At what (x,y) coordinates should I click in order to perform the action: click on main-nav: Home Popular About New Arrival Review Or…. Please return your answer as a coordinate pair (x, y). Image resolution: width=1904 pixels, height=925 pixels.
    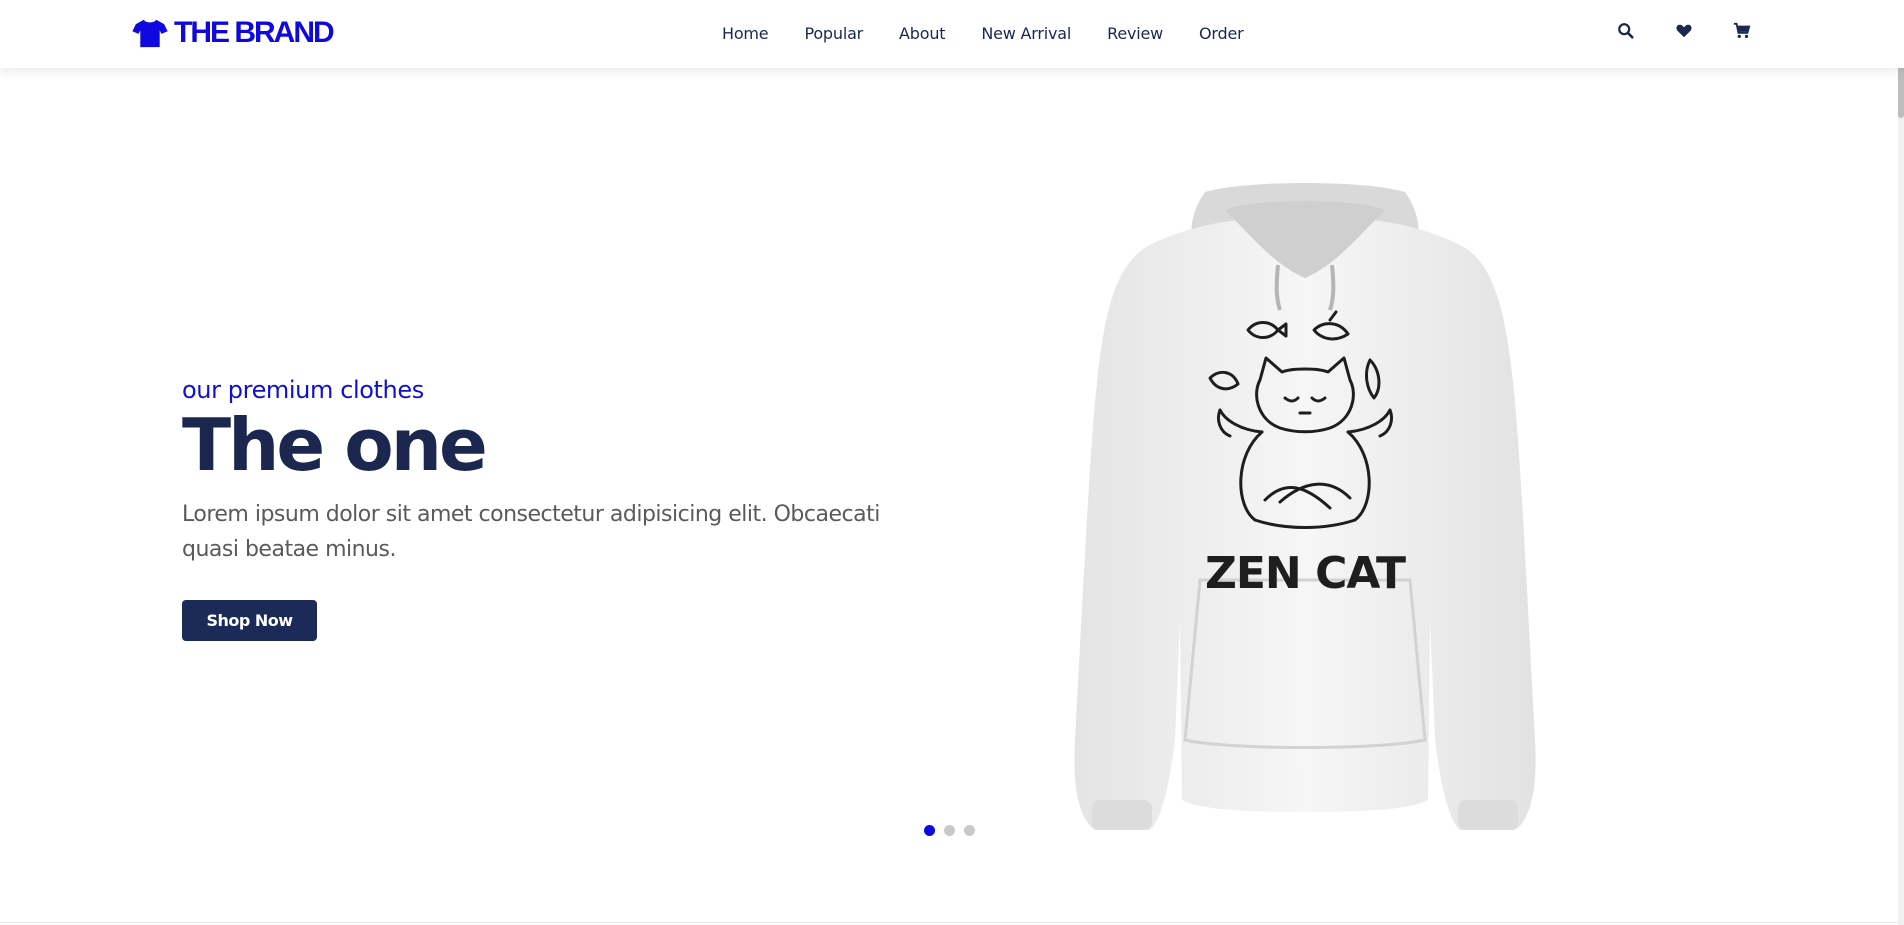
    Looking at the image, I should click on (983, 33).